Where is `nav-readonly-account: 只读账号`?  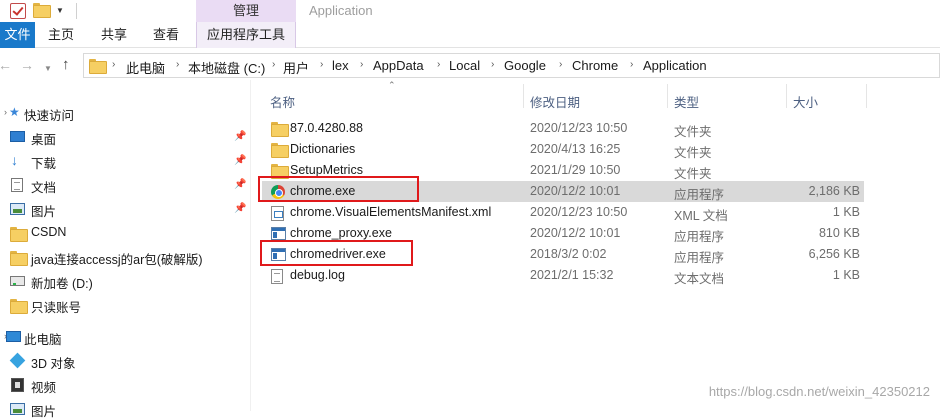
nav-readonly-account: 只读账号 is located at coordinates (125, 305).